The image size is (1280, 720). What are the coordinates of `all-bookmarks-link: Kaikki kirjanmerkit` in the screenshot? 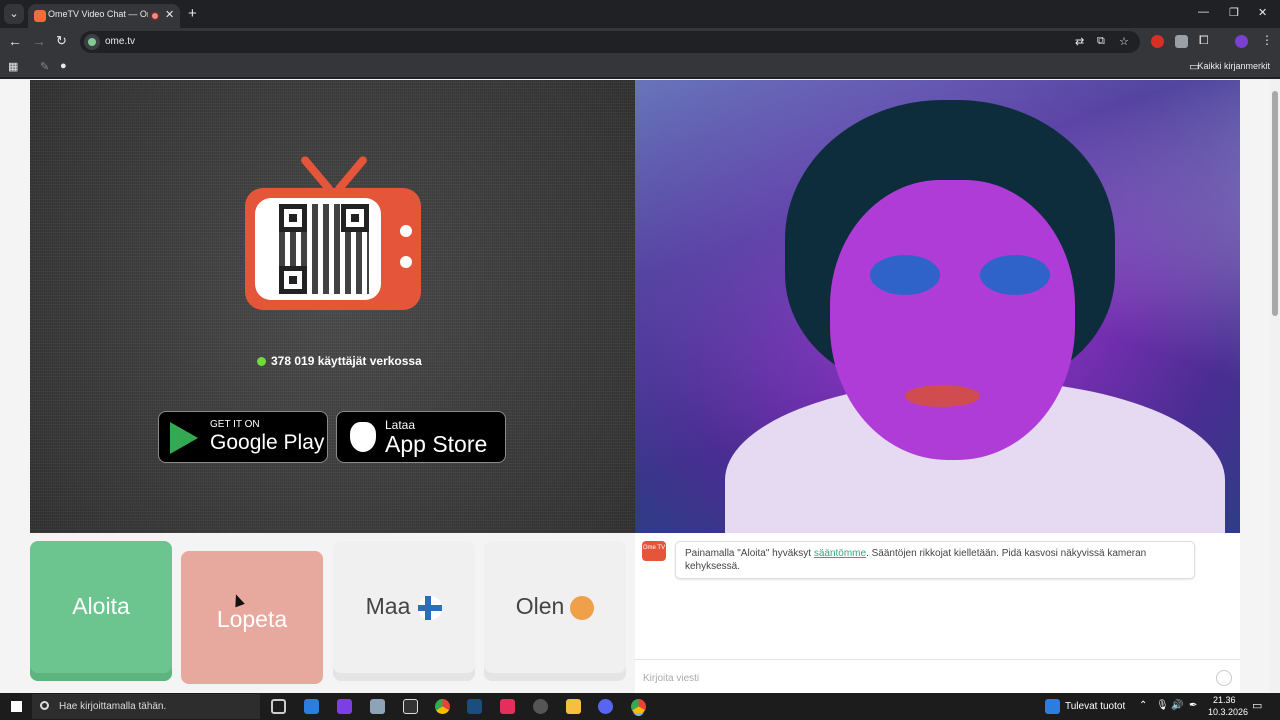 It's located at (1233, 66).